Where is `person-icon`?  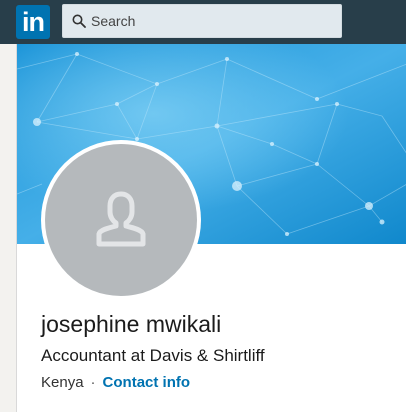 person-icon is located at coordinates (121, 219).